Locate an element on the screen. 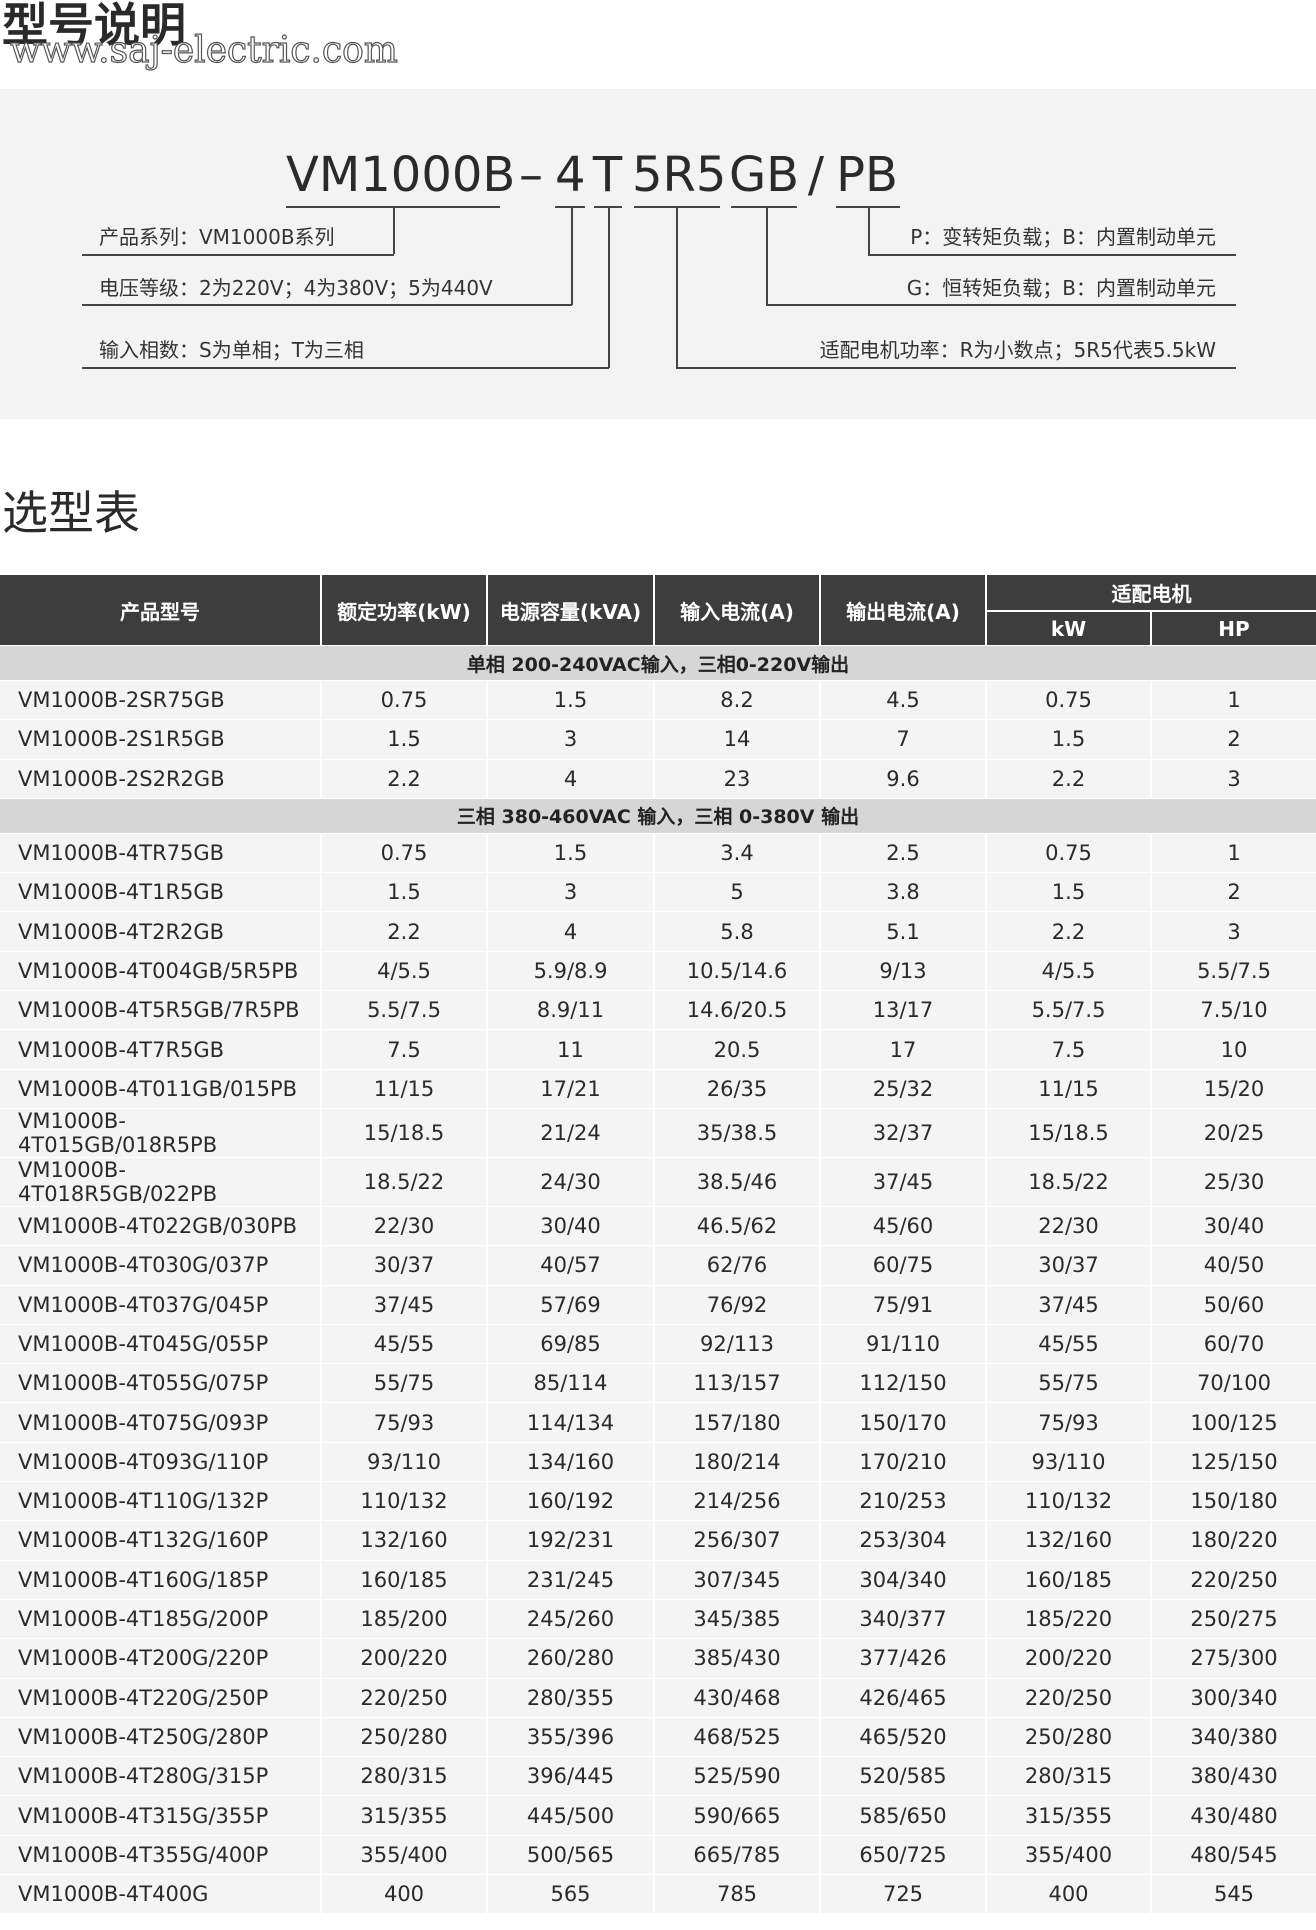 Image resolution: width=1316 pixels, height=1930 pixels. value-cell: 26/35 is located at coordinates (736, 1088).